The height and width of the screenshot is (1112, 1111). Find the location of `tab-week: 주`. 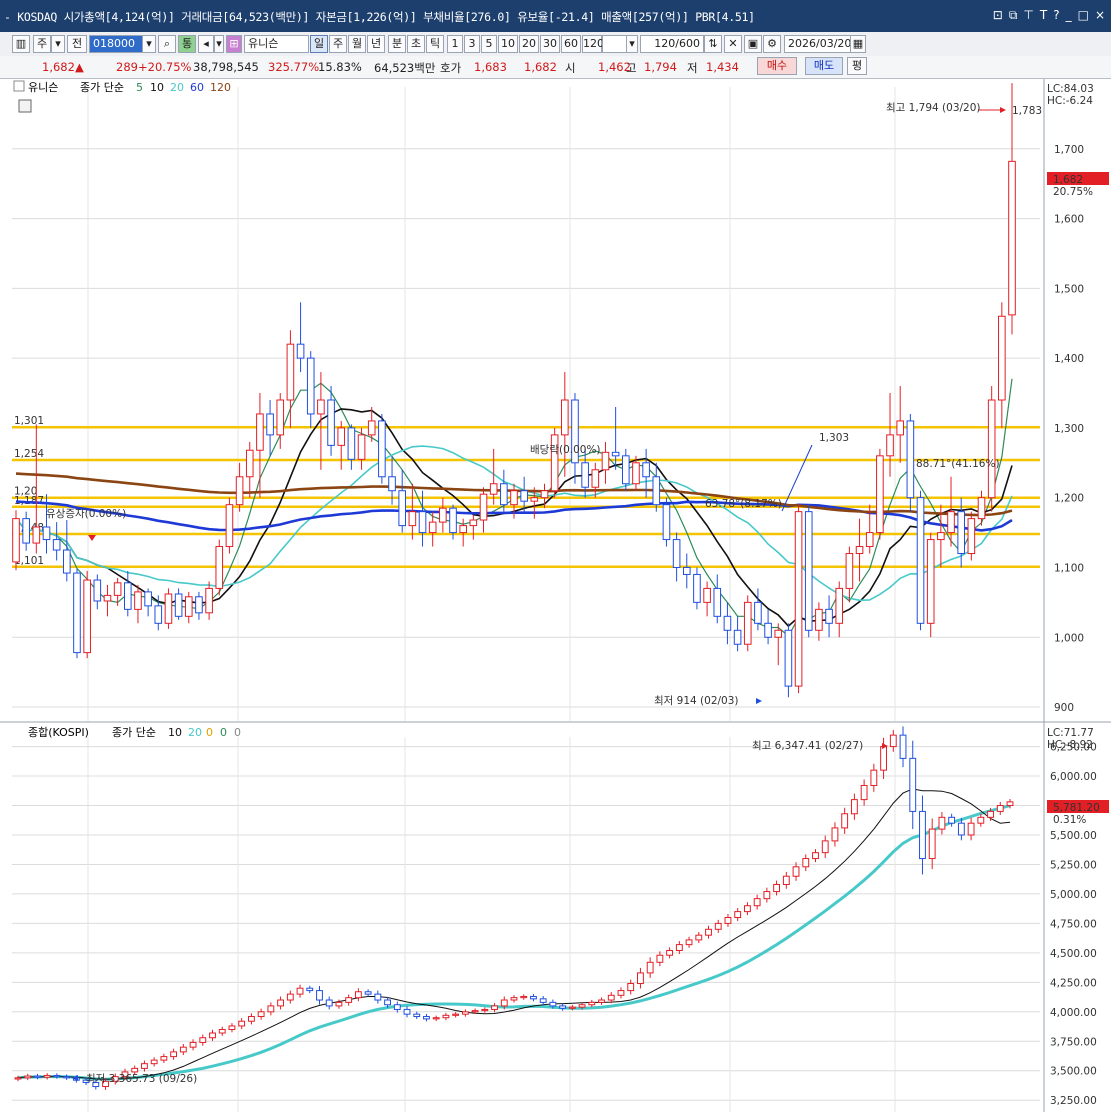

tab-week: 주 is located at coordinates (338, 44).